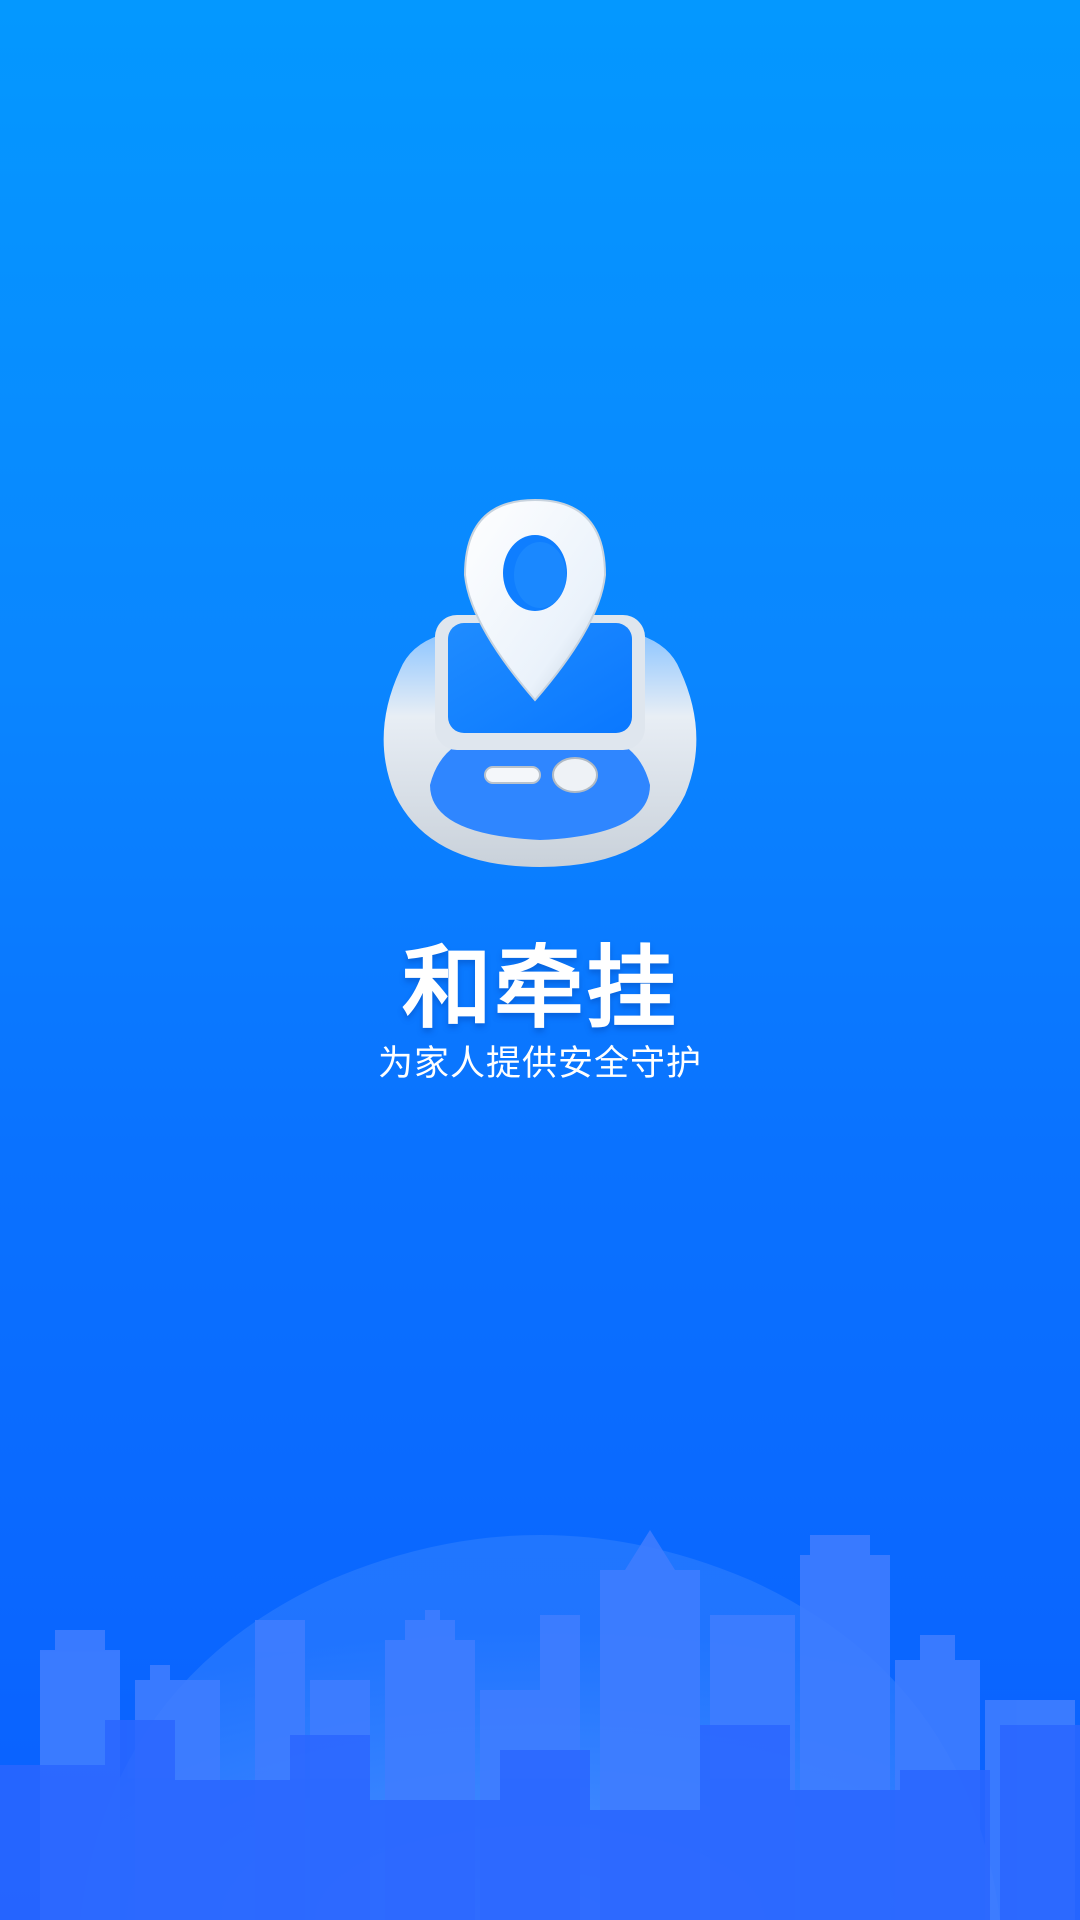 This screenshot has height=1920, width=1080. I want to click on watch-location-pin-icon, so click(540, 682).